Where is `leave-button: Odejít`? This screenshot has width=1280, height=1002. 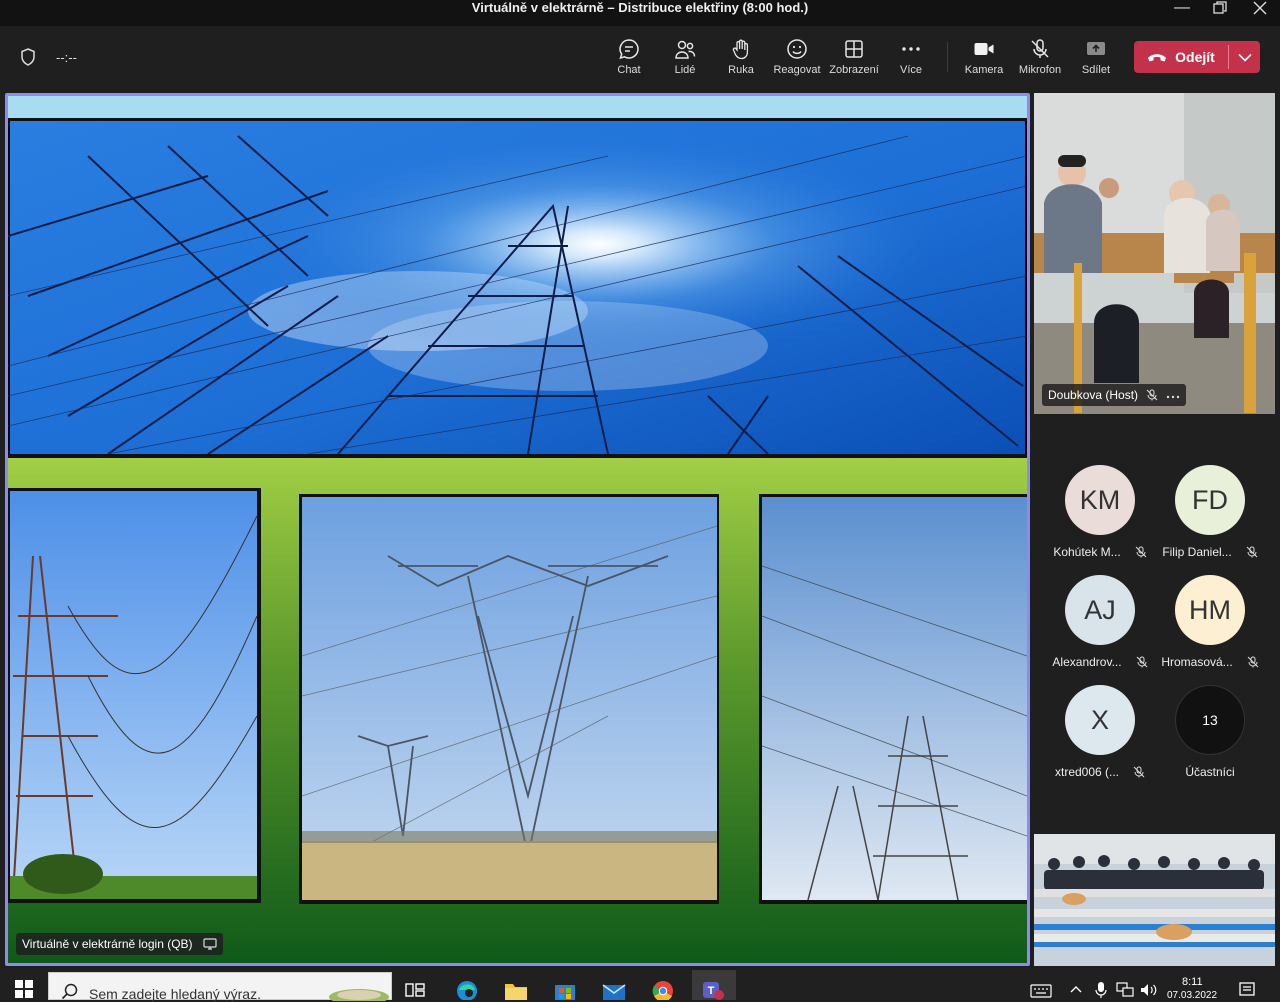
leave-button: Odejít is located at coordinates (1181, 57).